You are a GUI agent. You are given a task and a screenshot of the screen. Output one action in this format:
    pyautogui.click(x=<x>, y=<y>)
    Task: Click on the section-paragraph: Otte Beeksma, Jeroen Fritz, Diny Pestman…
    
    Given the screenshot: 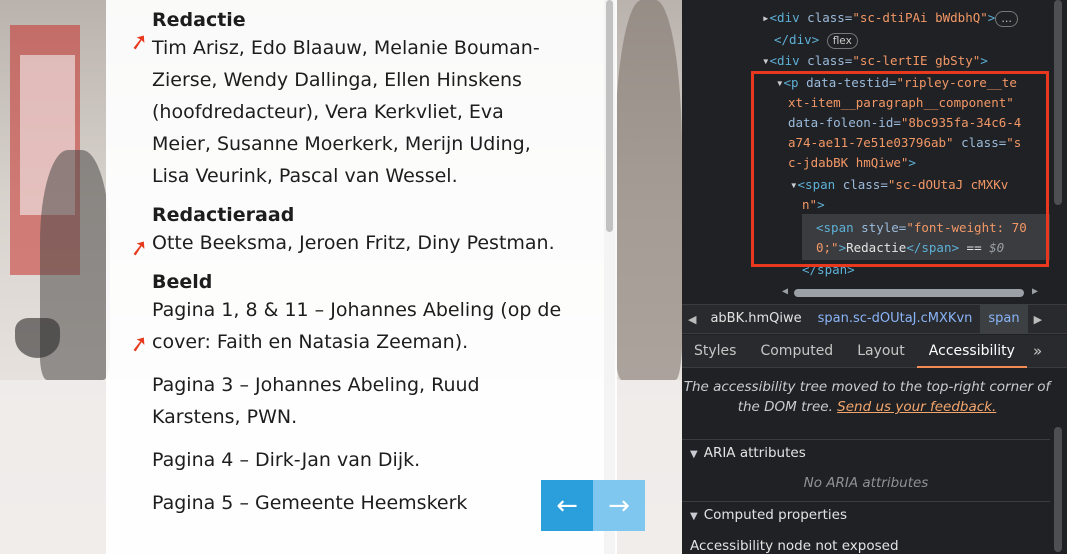 What is the action you would take?
    pyautogui.click(x=353, y=243)
    